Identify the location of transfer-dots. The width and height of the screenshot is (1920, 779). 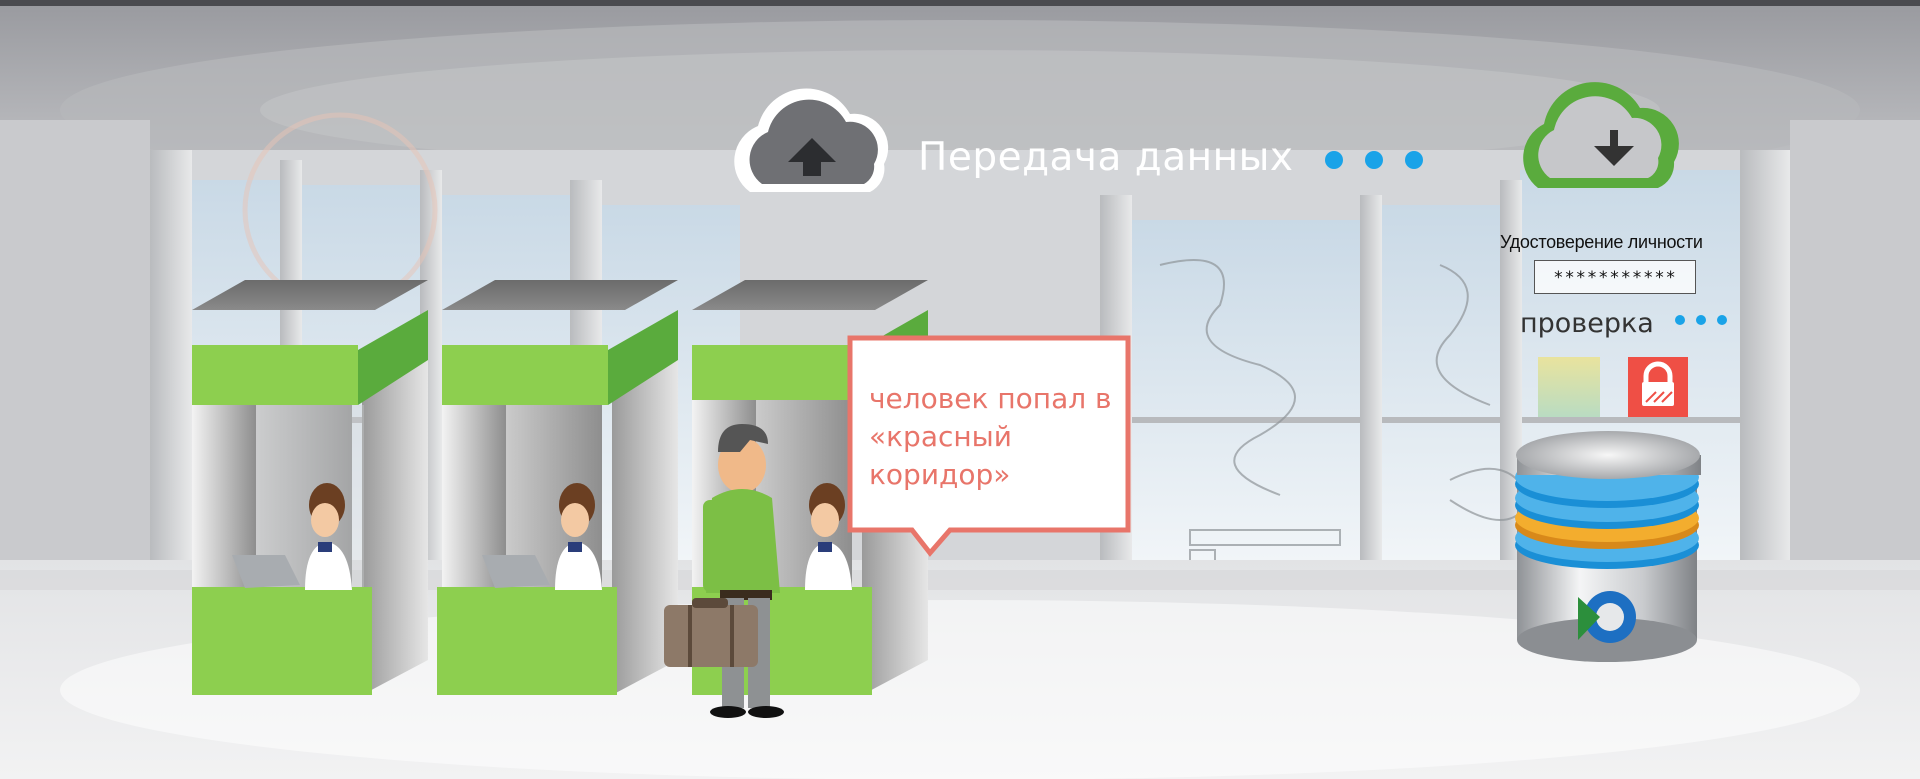
(1374, 160).